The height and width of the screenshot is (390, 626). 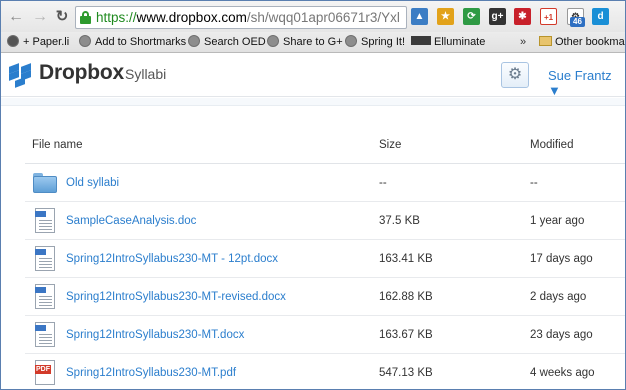 What do you see at coordinates (471, 16) in the screenshot?
I see `extension-icon: ⟳` at bounding box center [471, 16].